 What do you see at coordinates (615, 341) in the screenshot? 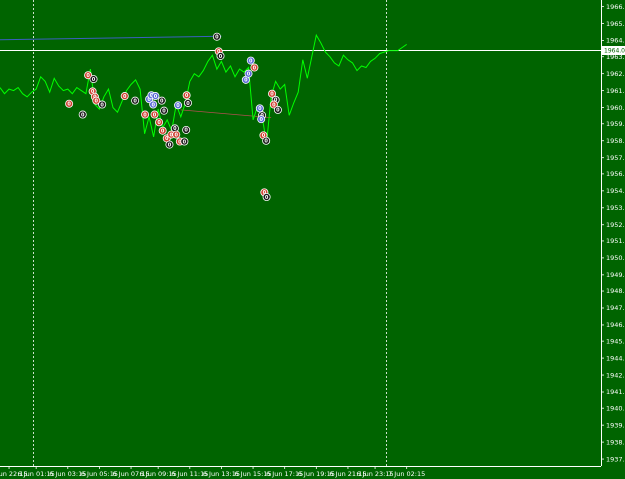
I see `price-tick-label: 1945.15` at bounding box center [615, 341].